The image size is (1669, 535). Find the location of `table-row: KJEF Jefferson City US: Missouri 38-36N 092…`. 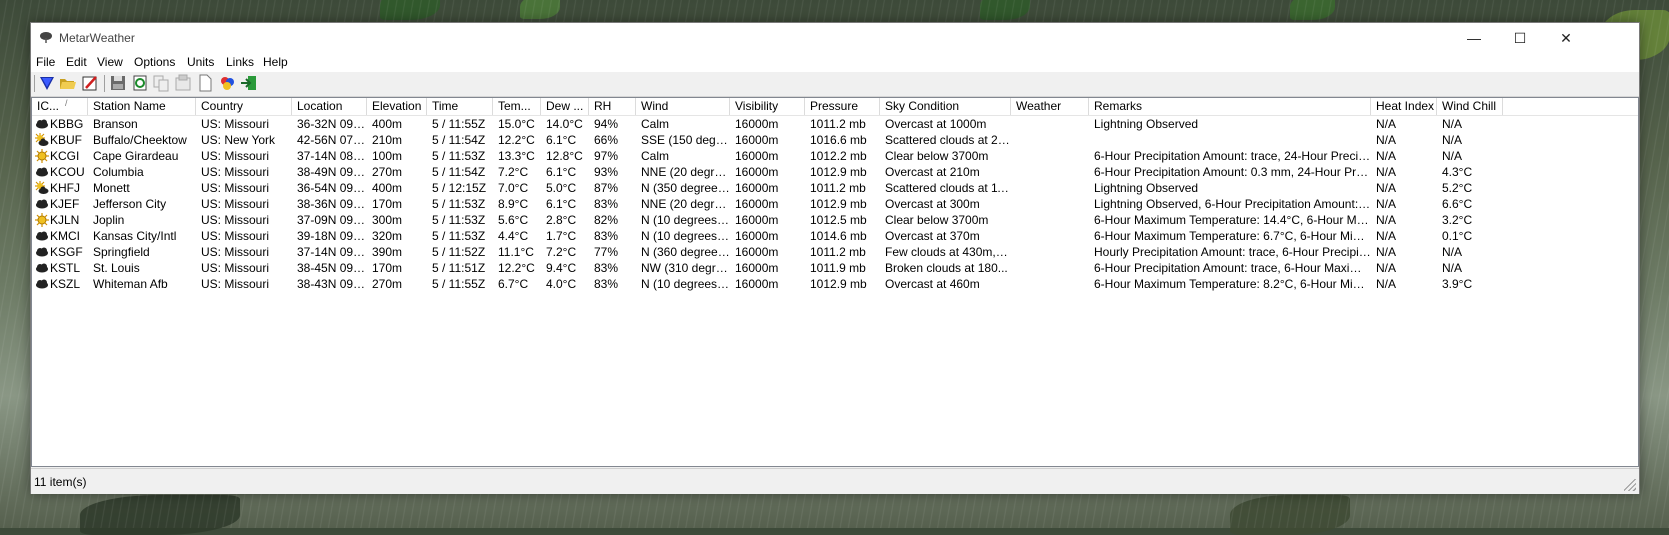

table-row: KJEF Jefferson City US: Missouri 38-36N 092… is located at coordinates (835, 204).